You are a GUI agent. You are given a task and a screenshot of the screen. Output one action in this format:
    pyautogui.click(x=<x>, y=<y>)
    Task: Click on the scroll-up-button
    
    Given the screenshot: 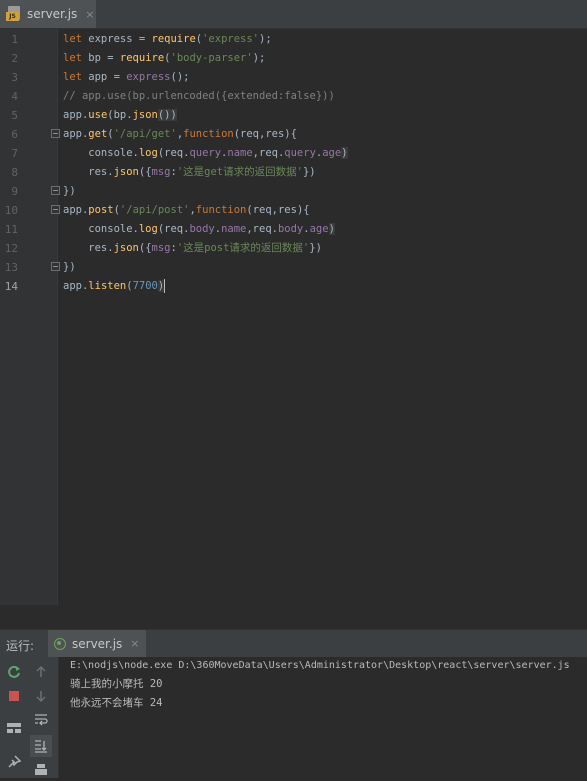 What is the action you would take?
    pyautogui.click(x=41, y=672)
    